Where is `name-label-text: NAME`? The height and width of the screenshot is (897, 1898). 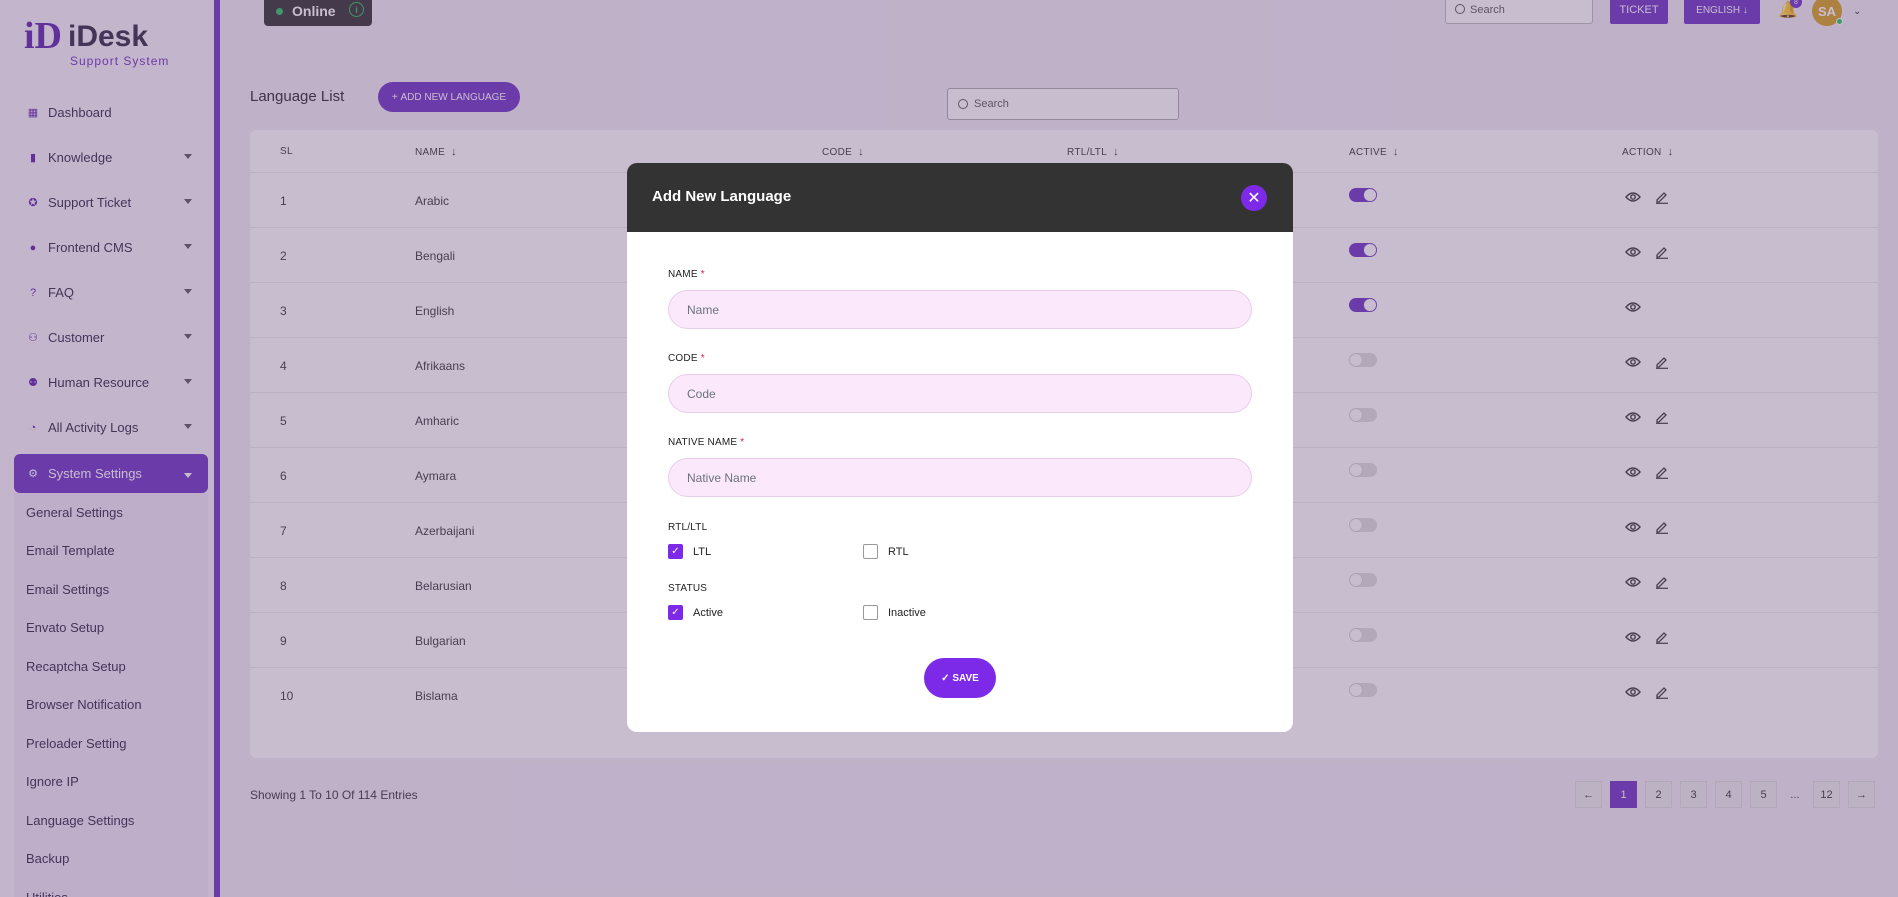 name-label-text: NAME is located at coordinates (683, 274).